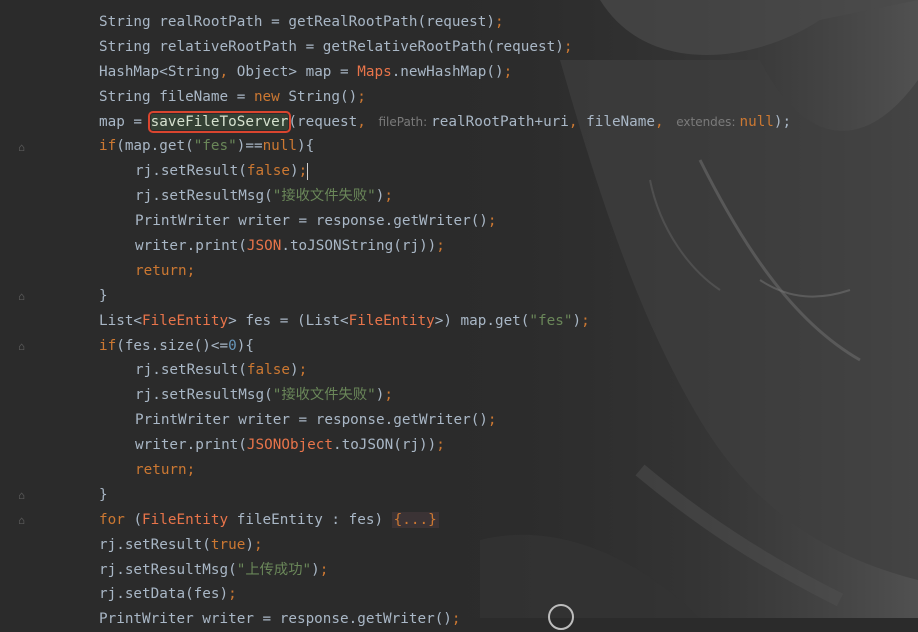 The image size is (918, 632). What do you see at coordinates (403, 121) in the screenshot?
I see `parameter-hint: filePath:` at bounding box center [403, 121].